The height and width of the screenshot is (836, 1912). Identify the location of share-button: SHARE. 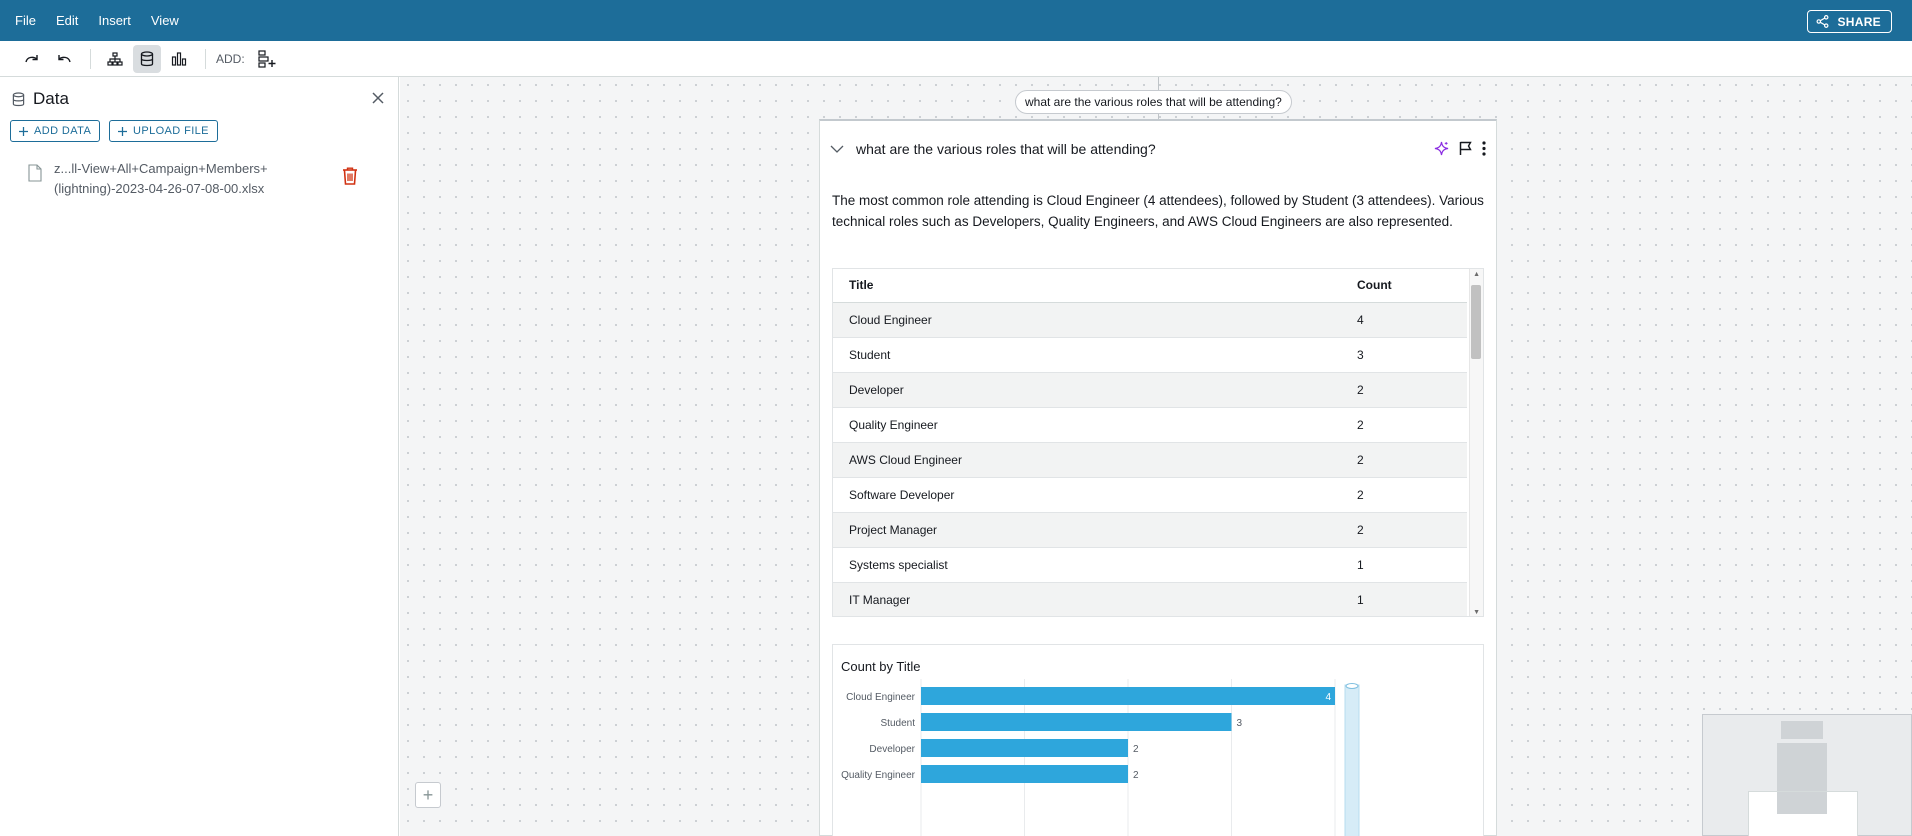
(1849, 21).